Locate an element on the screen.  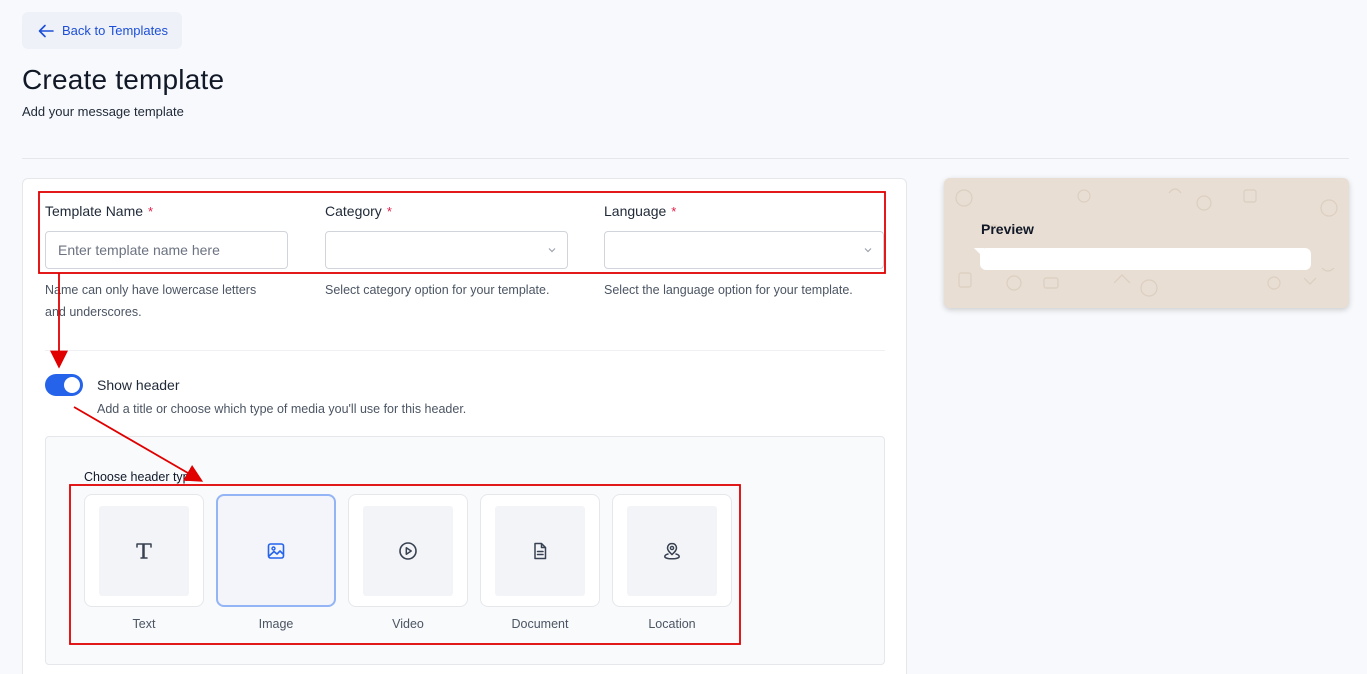
language-select is located at coordinates (744, 250).